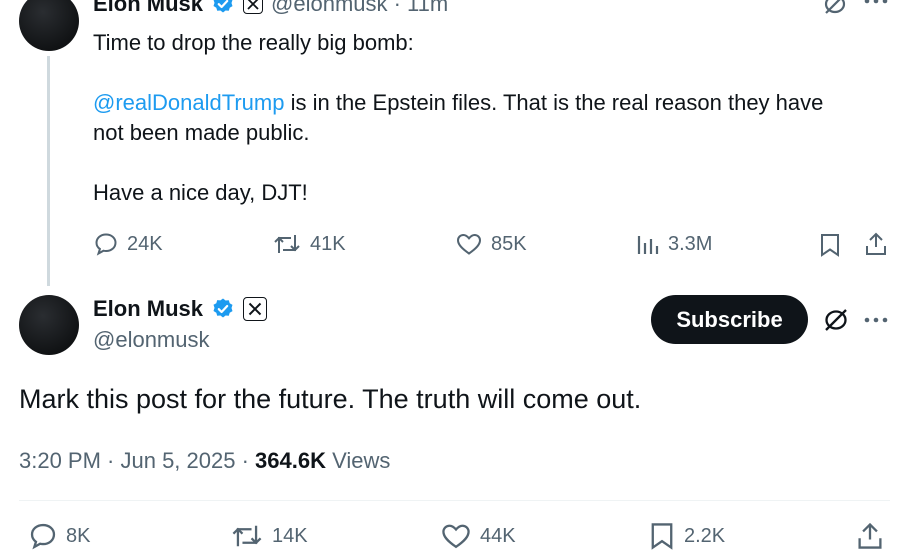 The image size is (900, 551). I want to click on main-repost-button: 14K, so click(269, 536).